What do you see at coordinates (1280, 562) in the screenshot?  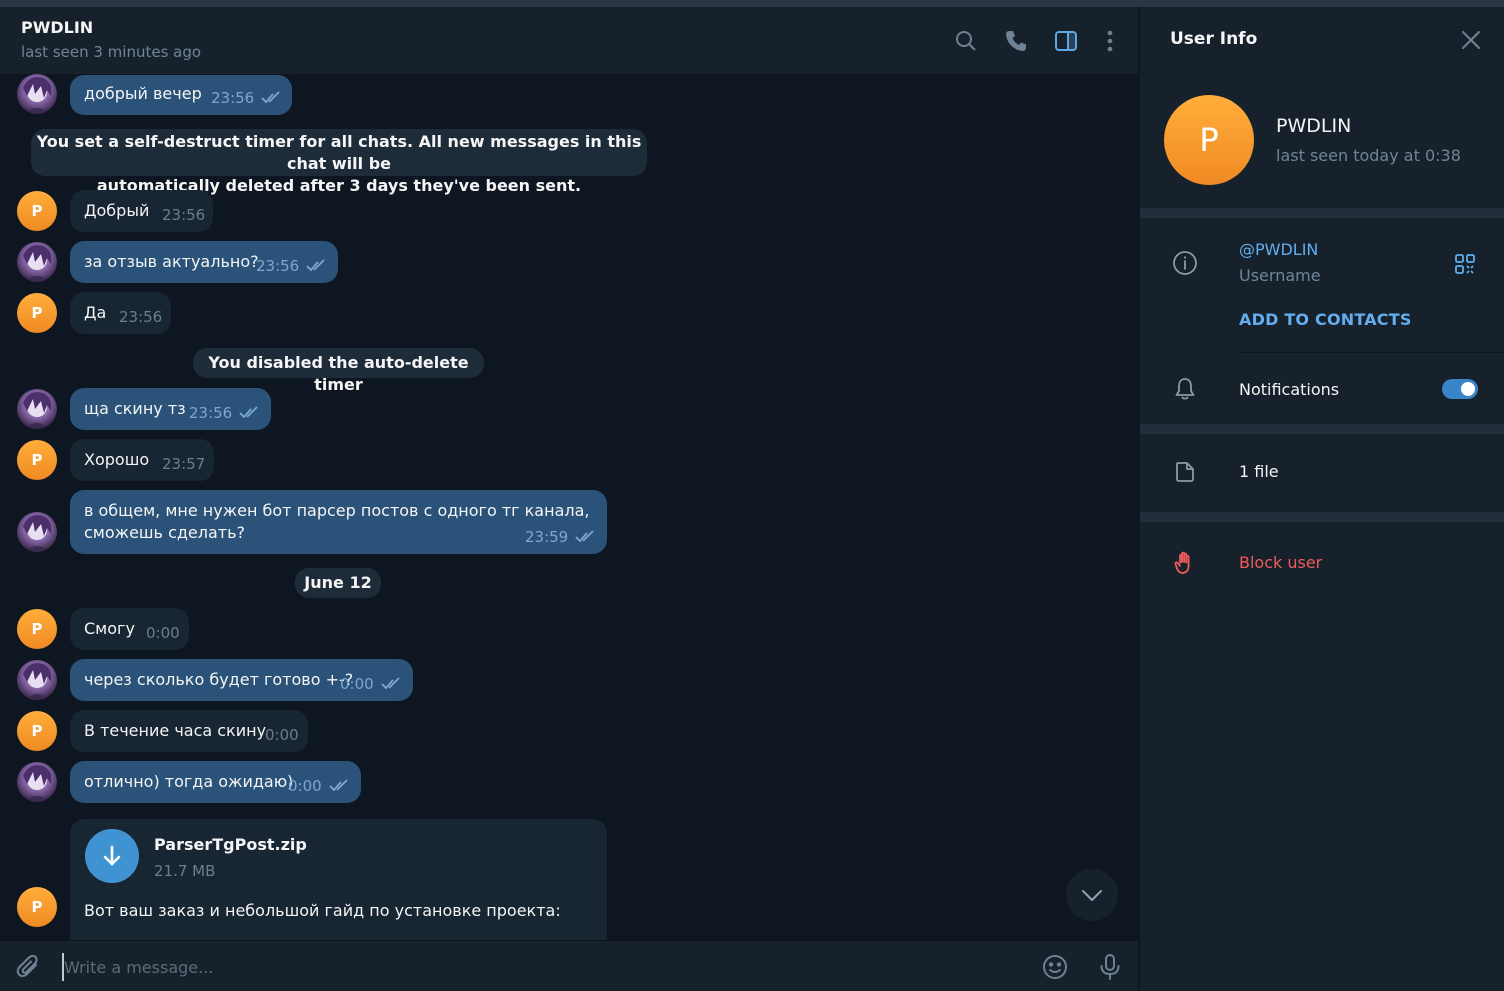 I see `block-user-button: Block user` at bounding box center [1280, 562].